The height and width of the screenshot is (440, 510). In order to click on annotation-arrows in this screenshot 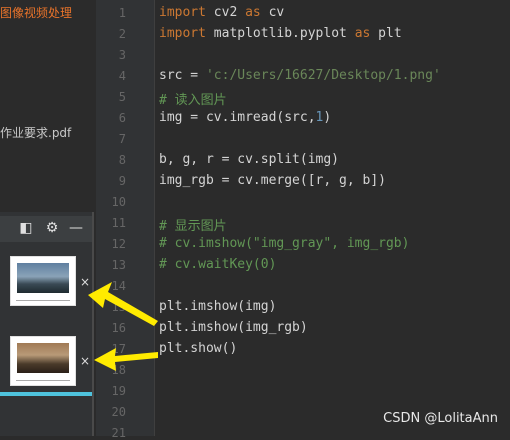, I will do `click(123, 326)`.